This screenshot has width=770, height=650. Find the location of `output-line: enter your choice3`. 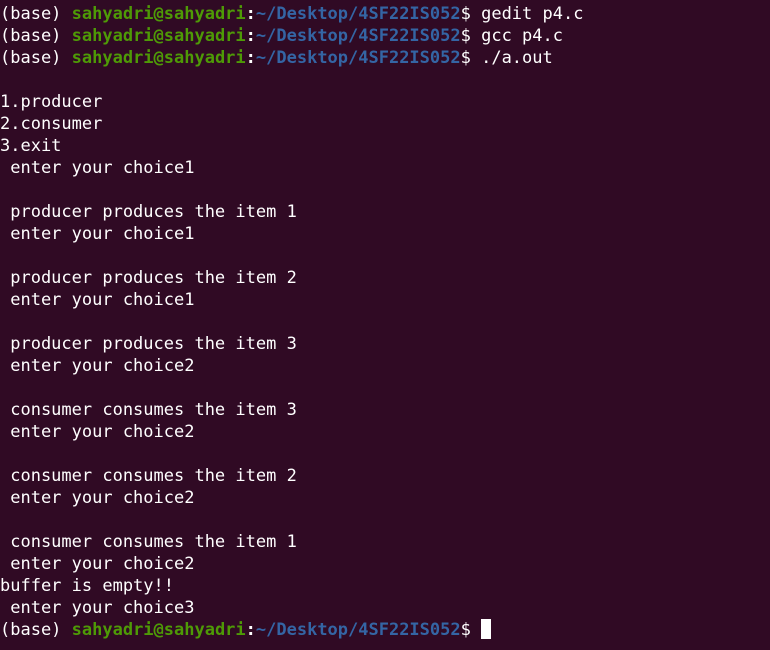

output-line: enter your choice3 is located at coordinates (385, 608).